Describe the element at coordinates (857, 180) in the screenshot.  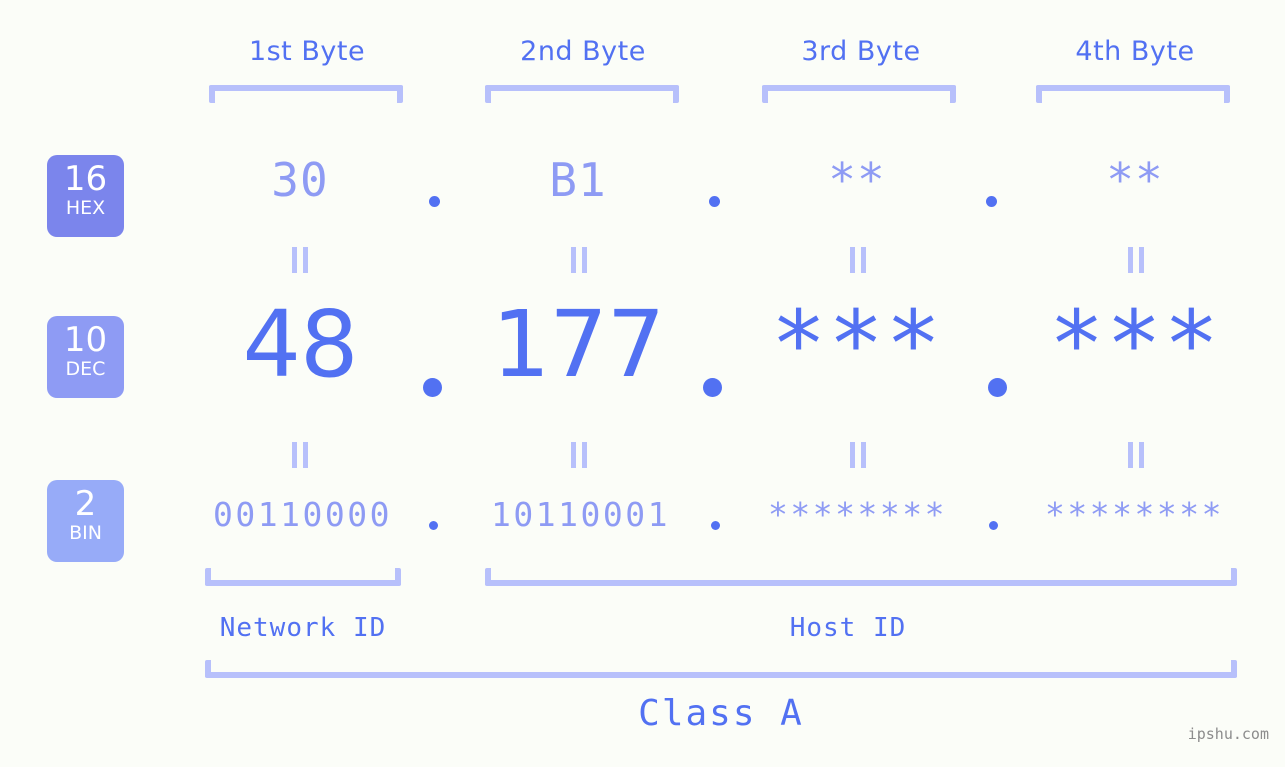
I see `hex-byte-3: **` at that location.